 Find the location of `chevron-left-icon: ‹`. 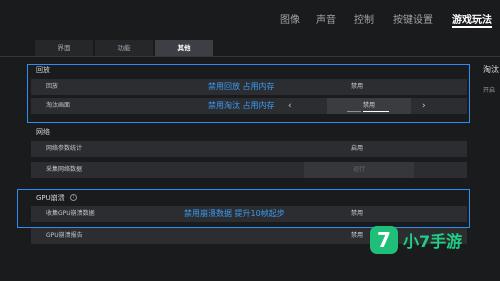

chevron-left-icon: ‹ is located at coordinates (290, 106).